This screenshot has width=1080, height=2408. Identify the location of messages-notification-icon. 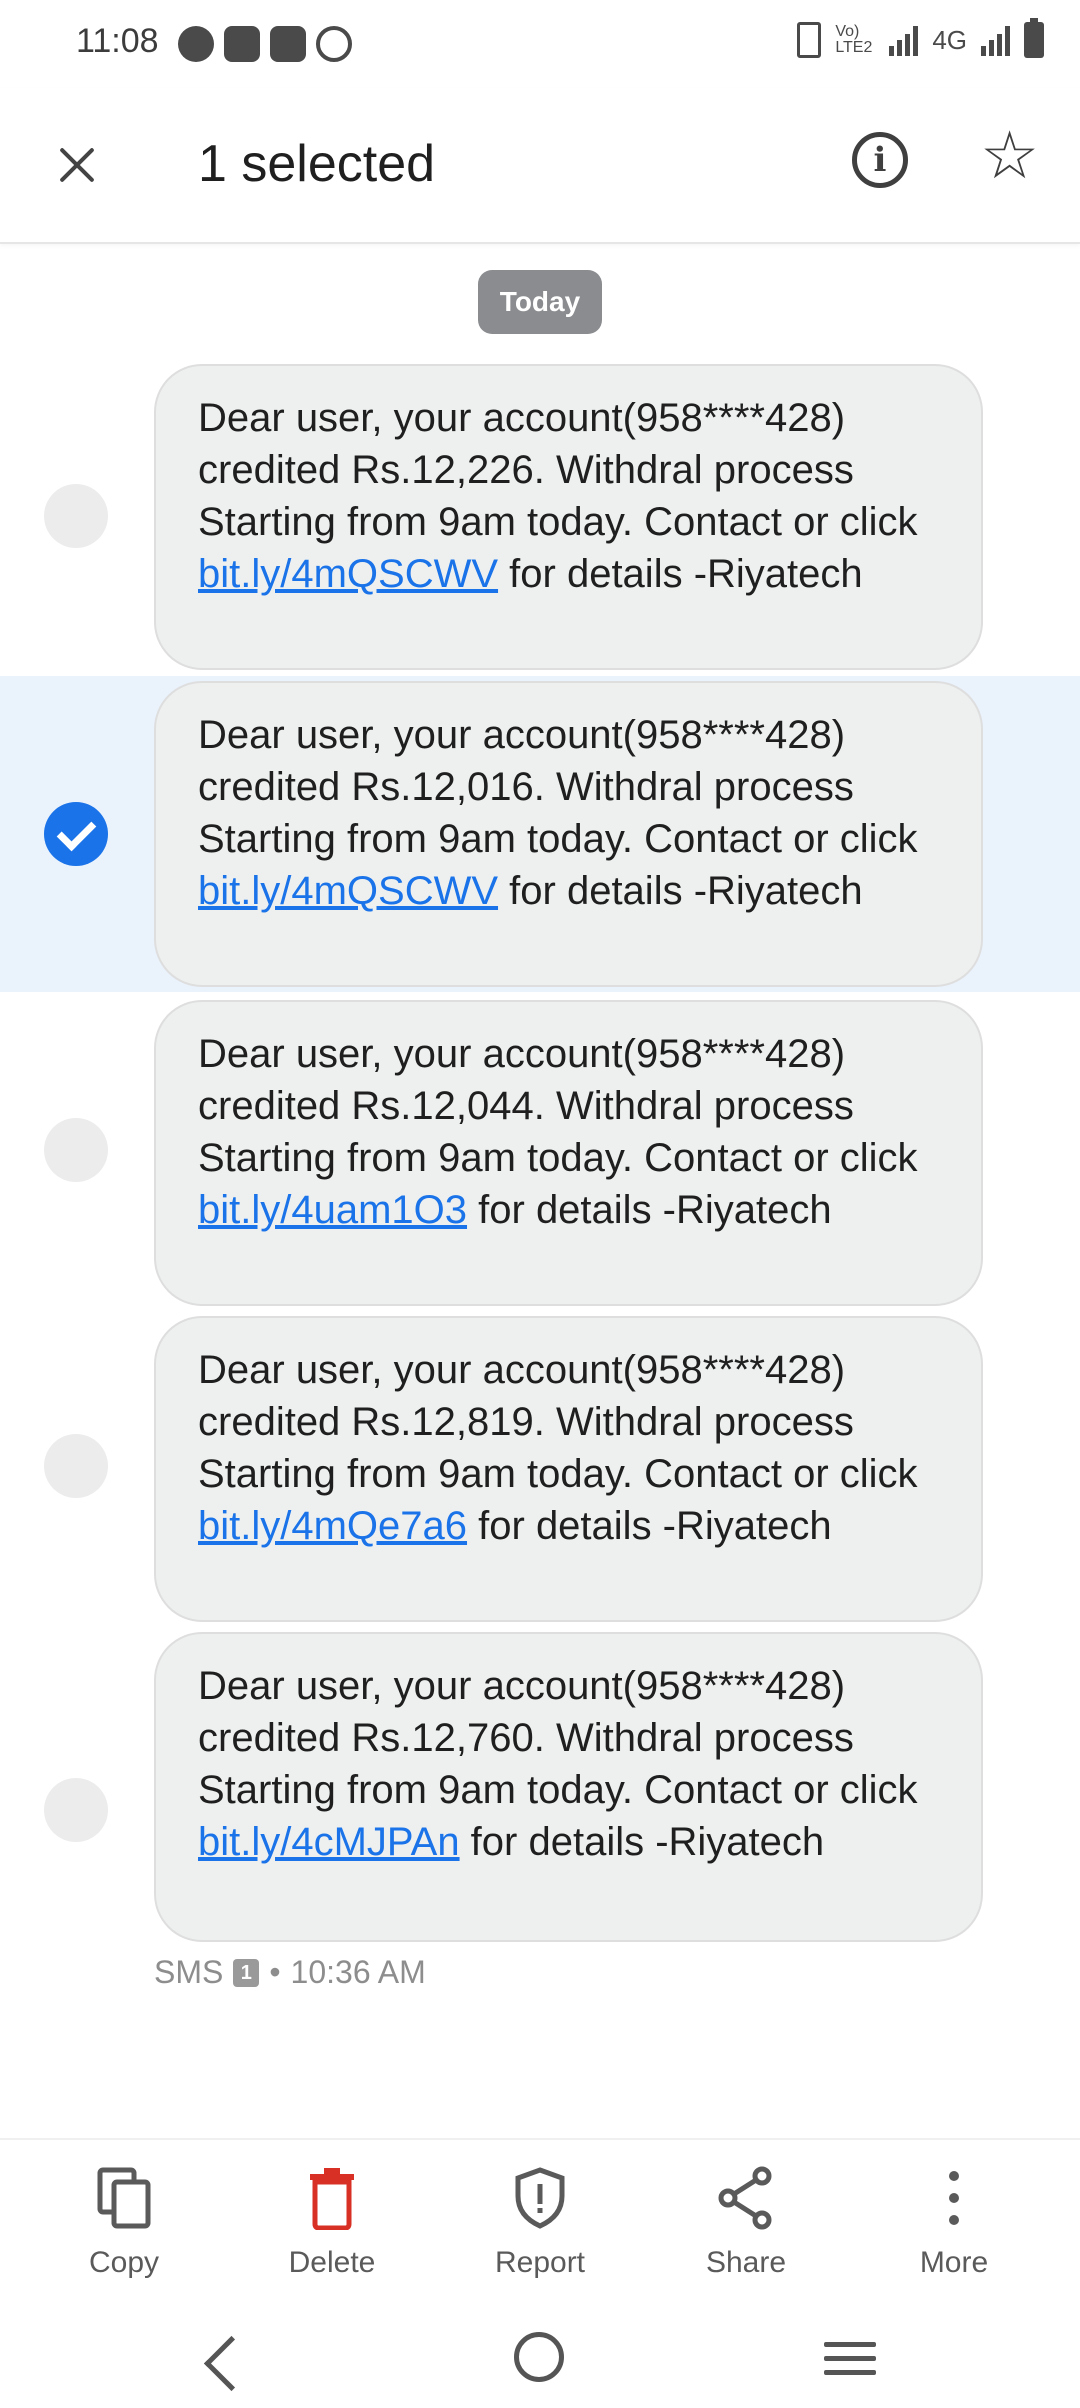
(196, 44).